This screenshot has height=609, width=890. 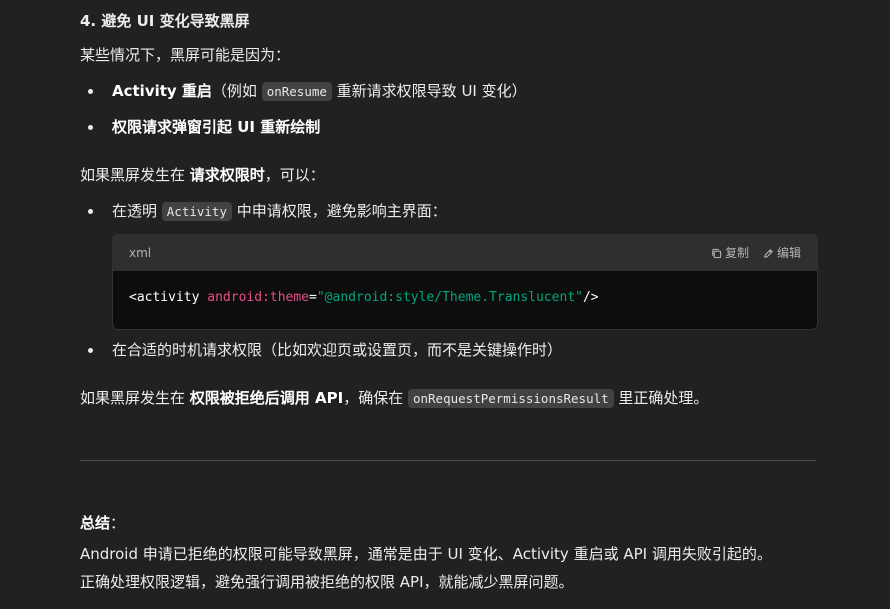 What do you see at coordinates (118, 523) in the screenshot?
I see `summary-colon: ：` at bounding box center [118, 523].